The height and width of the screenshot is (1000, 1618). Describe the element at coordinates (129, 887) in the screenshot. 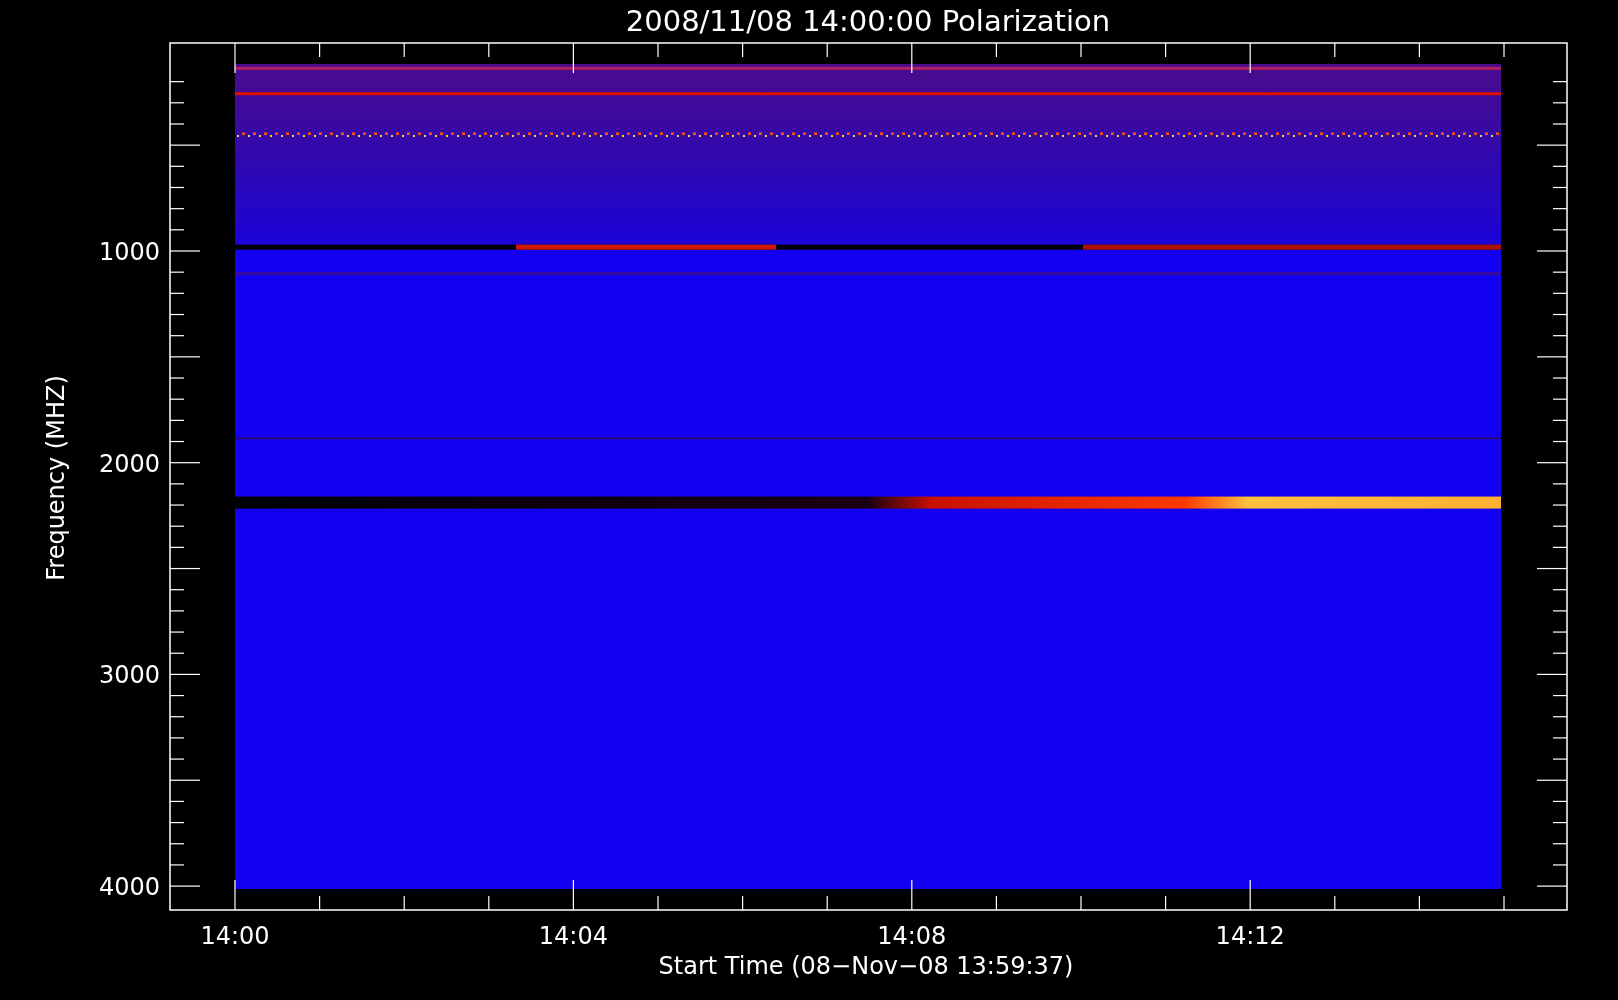

I see `y-tick-label: 4000` at that location.